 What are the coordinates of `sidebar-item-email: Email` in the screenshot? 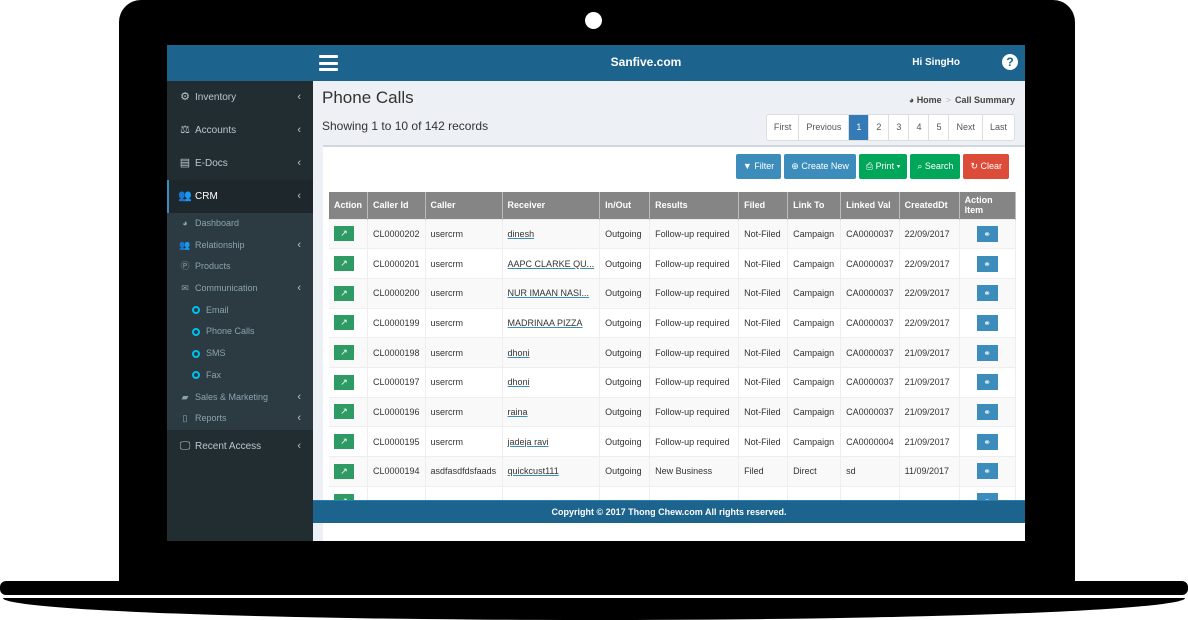 It's located at (240, 311).